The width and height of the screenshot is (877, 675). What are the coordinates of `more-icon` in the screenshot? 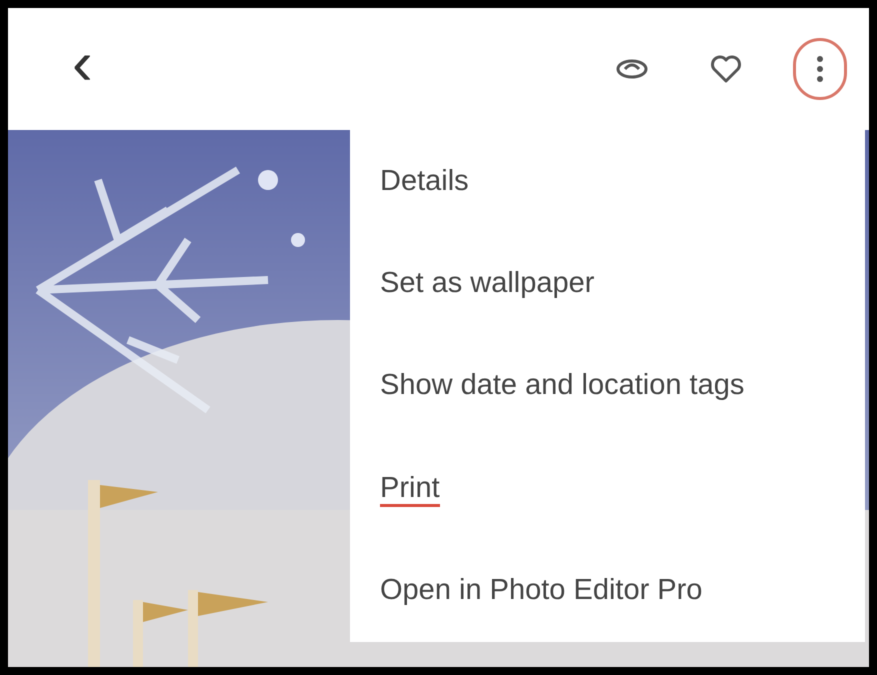 It's located at (820, 69).